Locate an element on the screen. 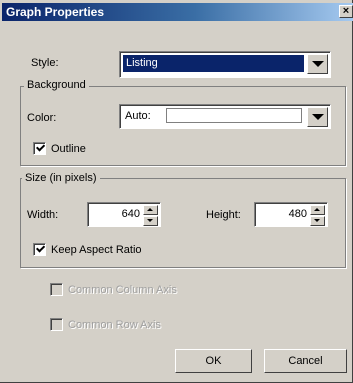 The image size is (353, 383). close-icon: × is located at coordinates (346, 11).